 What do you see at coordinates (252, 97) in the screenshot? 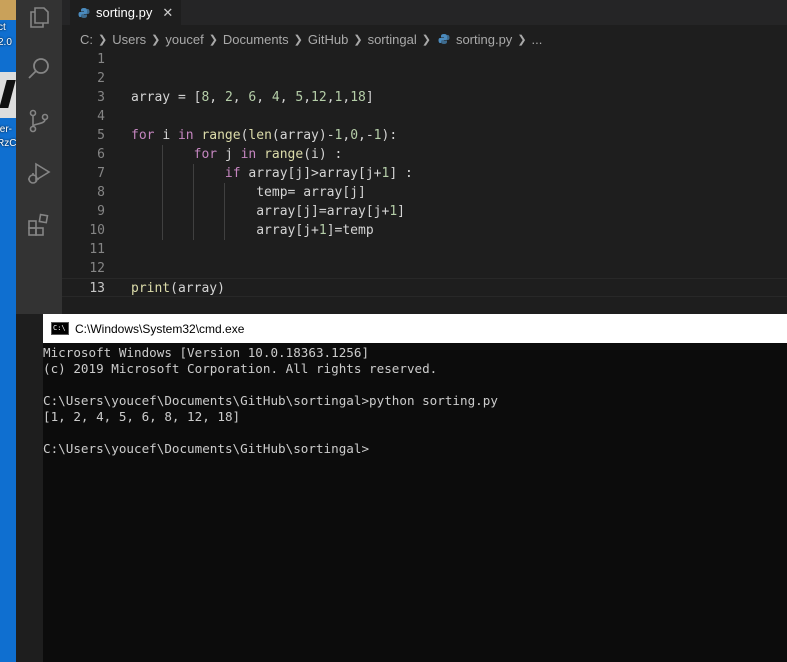
I see `code-text: array = [8, 2, 6, 4, 5,12,1,18]` at bounding box center [252, 97].